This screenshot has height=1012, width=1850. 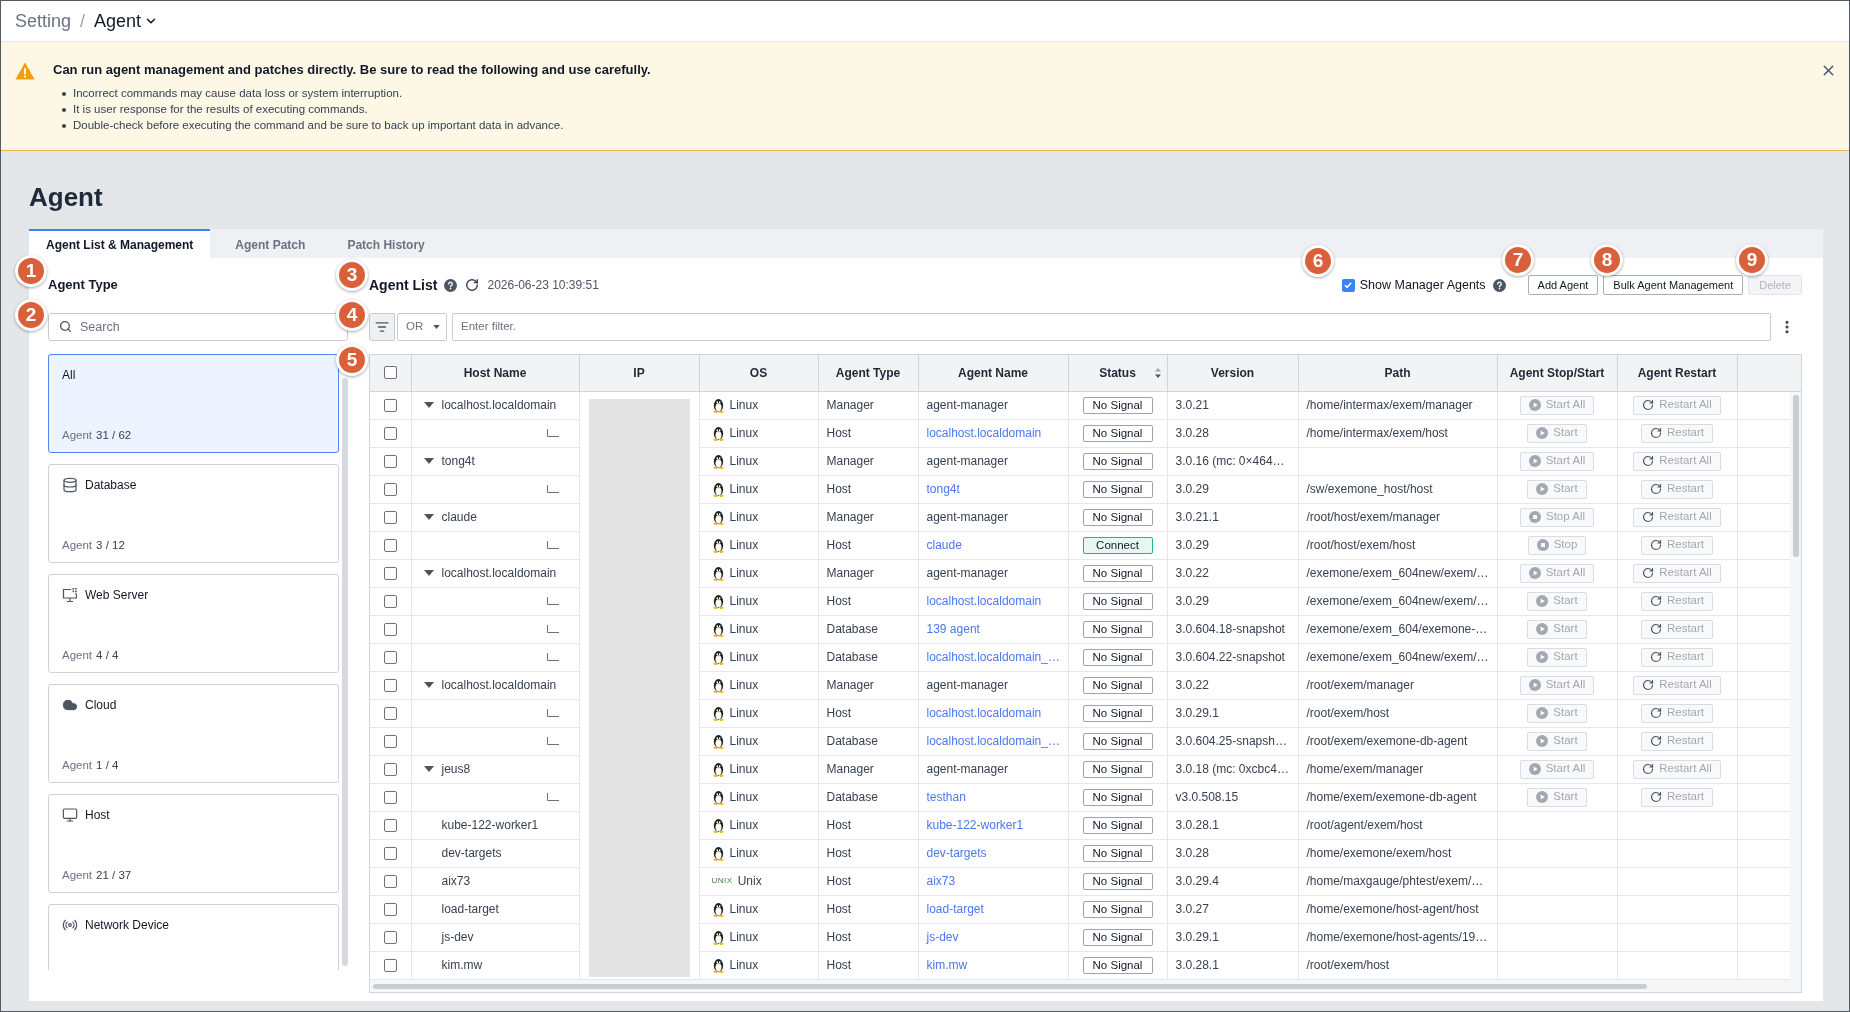 What do you see at coordinates (1379, 853) in the screenshot?
I see `install-path: /home/exemone/exem/host` at bounding box center [1379, 853].